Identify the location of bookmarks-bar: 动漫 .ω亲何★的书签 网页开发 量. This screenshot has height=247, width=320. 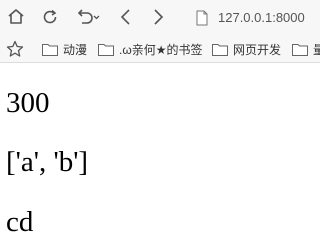
(160, 49).